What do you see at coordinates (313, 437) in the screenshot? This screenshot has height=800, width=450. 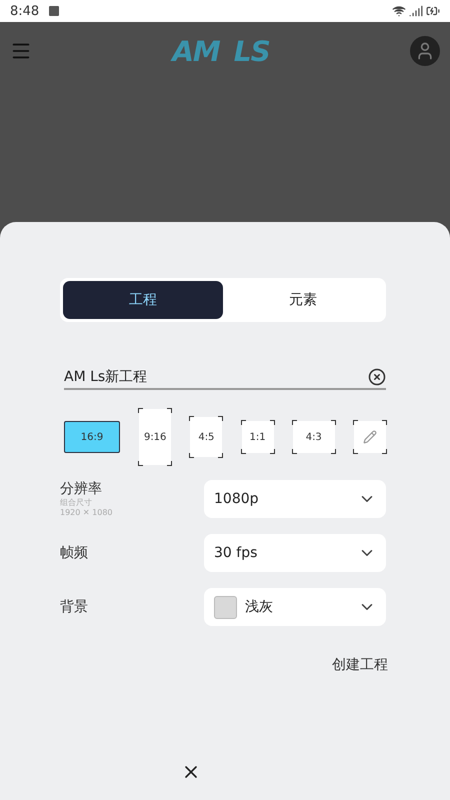 I see `aspect-ratio-option: 4:3` at bounding box center [313, 437].